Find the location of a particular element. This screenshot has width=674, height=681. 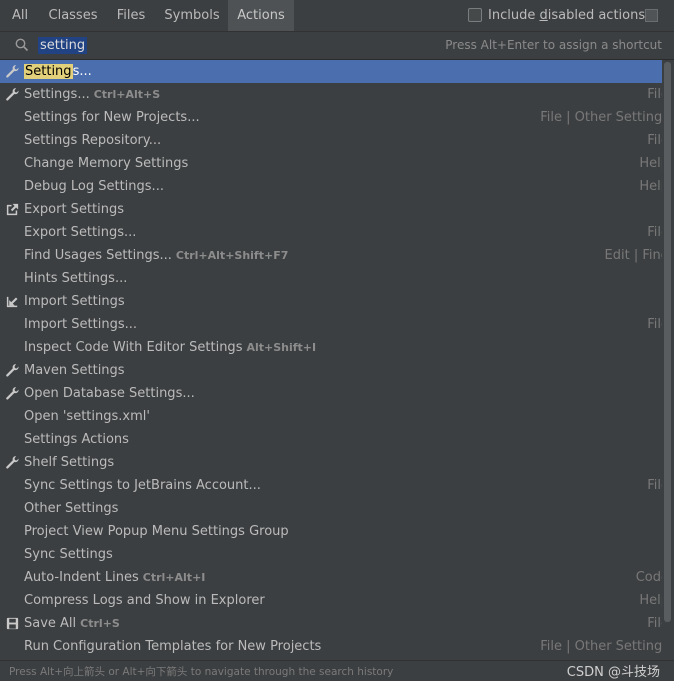

export-icon is located at coordinates (12, 209).